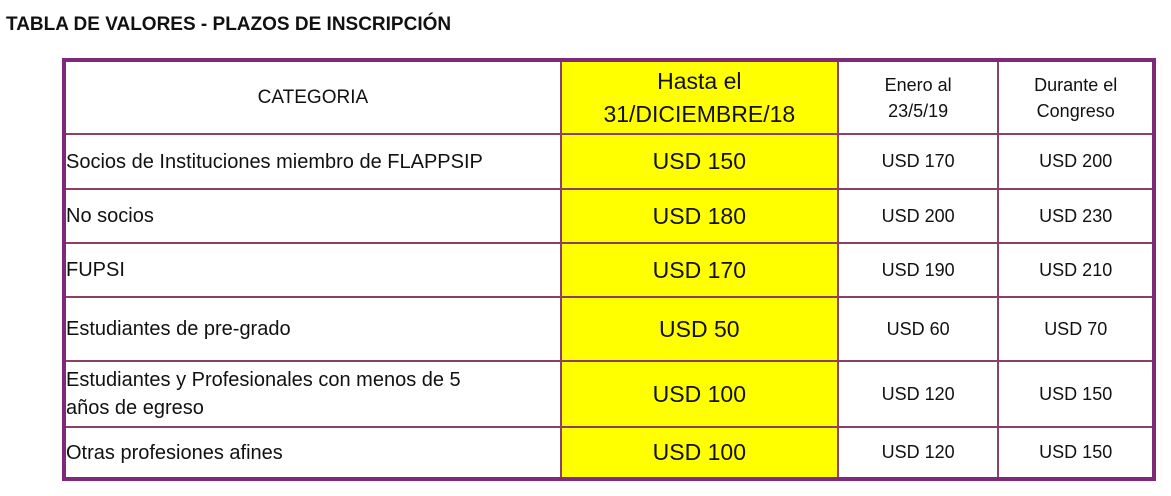 This screenshot has width=1171, height=496. What do you see at coordinates (95, 270) in the screenshot?
I see `cell-text-line: FUPSI` at bounding box center [95, 270].